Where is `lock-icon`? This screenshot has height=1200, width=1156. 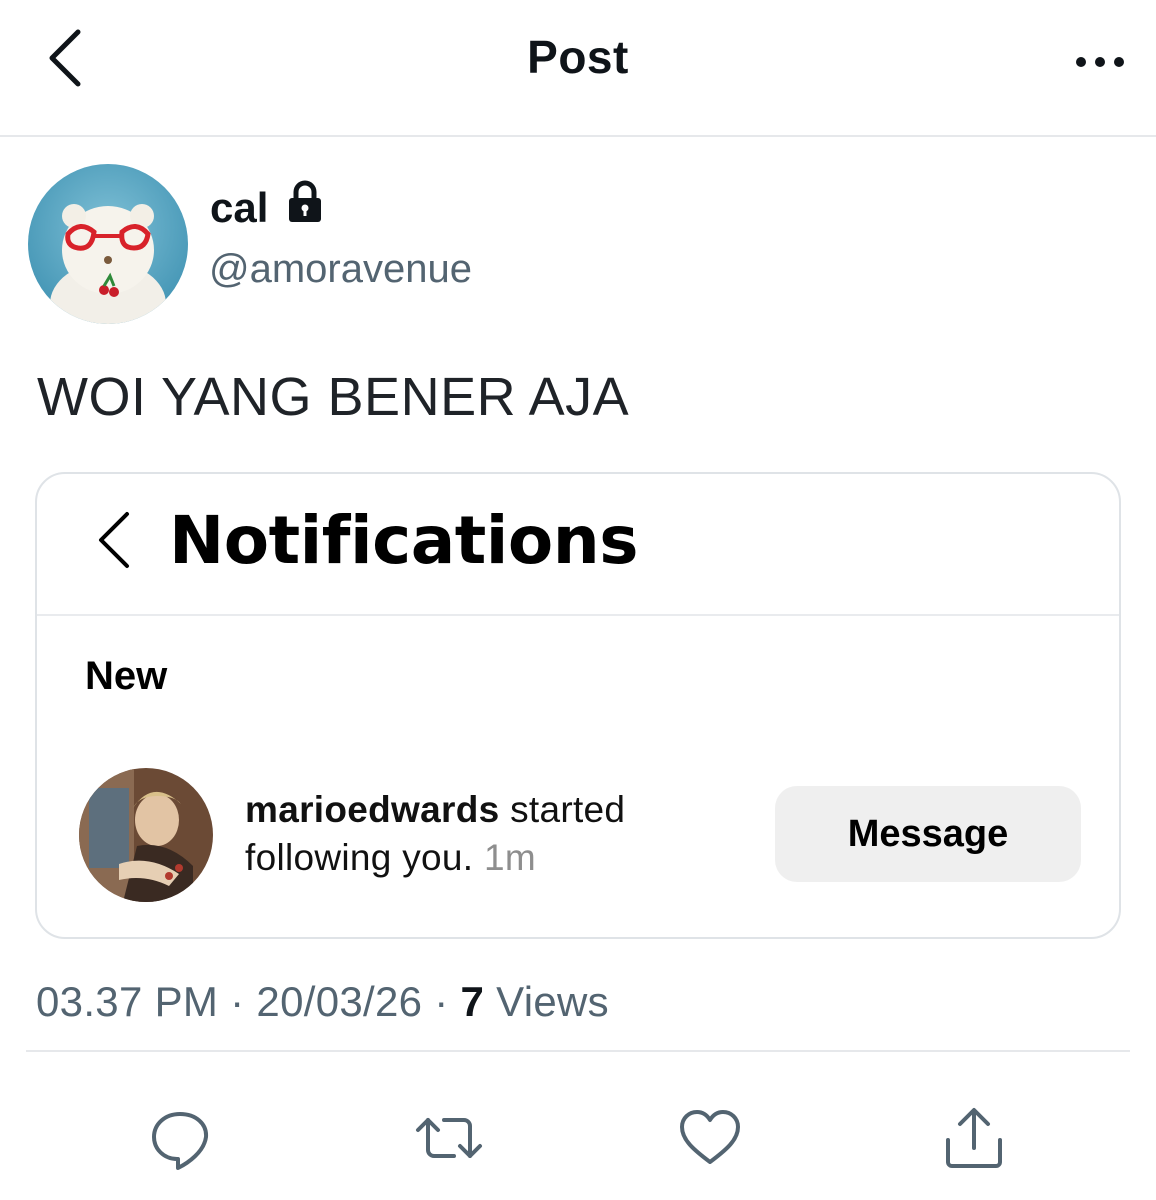 lock-icon is located at coordinates (305, 202).